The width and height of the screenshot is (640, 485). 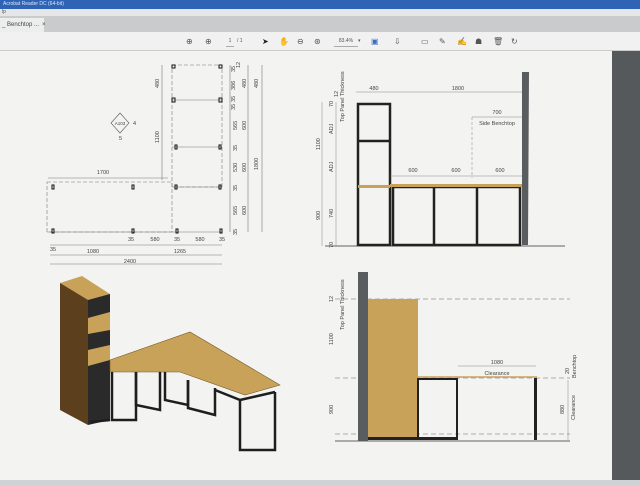 I want to click on isometric-view, so click(x=170, y=364).